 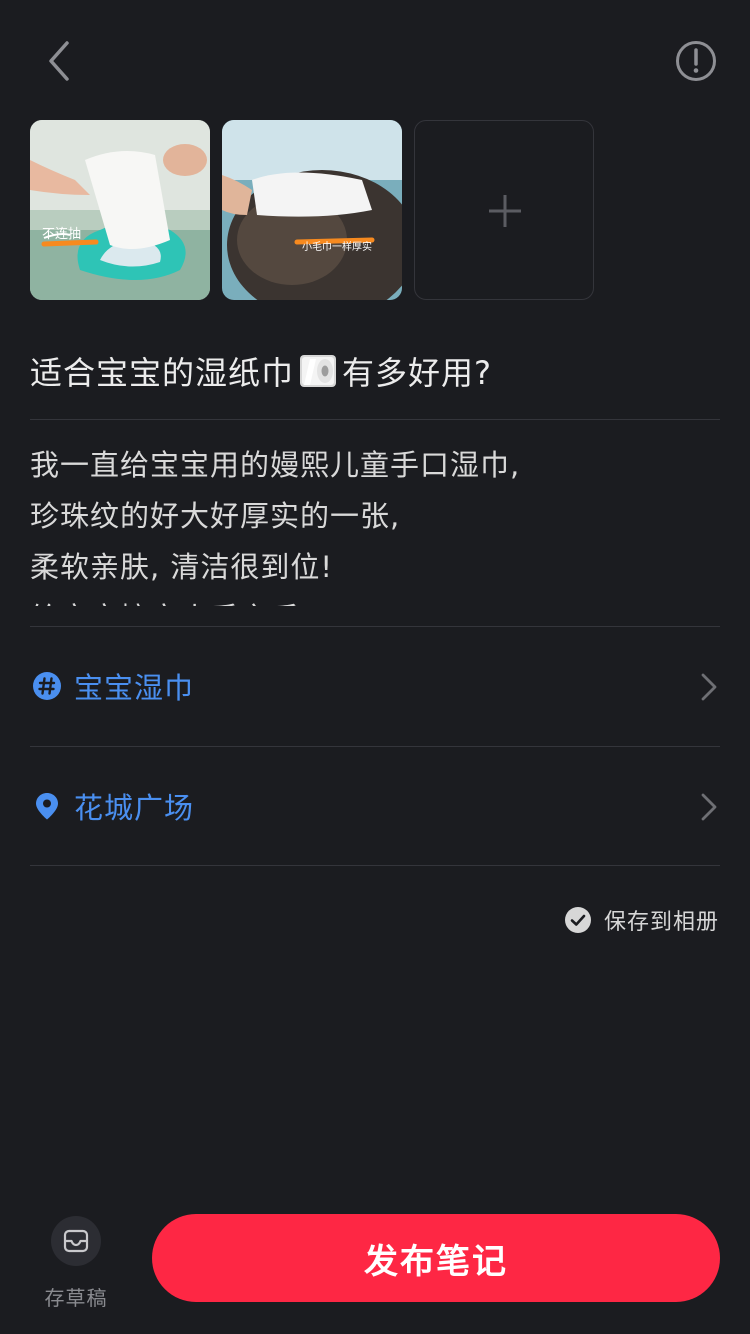 What do you see at coordinates (134, 808) in the screenshot?
I see `location-label: 花城广场` at bounding box center [134, 808].